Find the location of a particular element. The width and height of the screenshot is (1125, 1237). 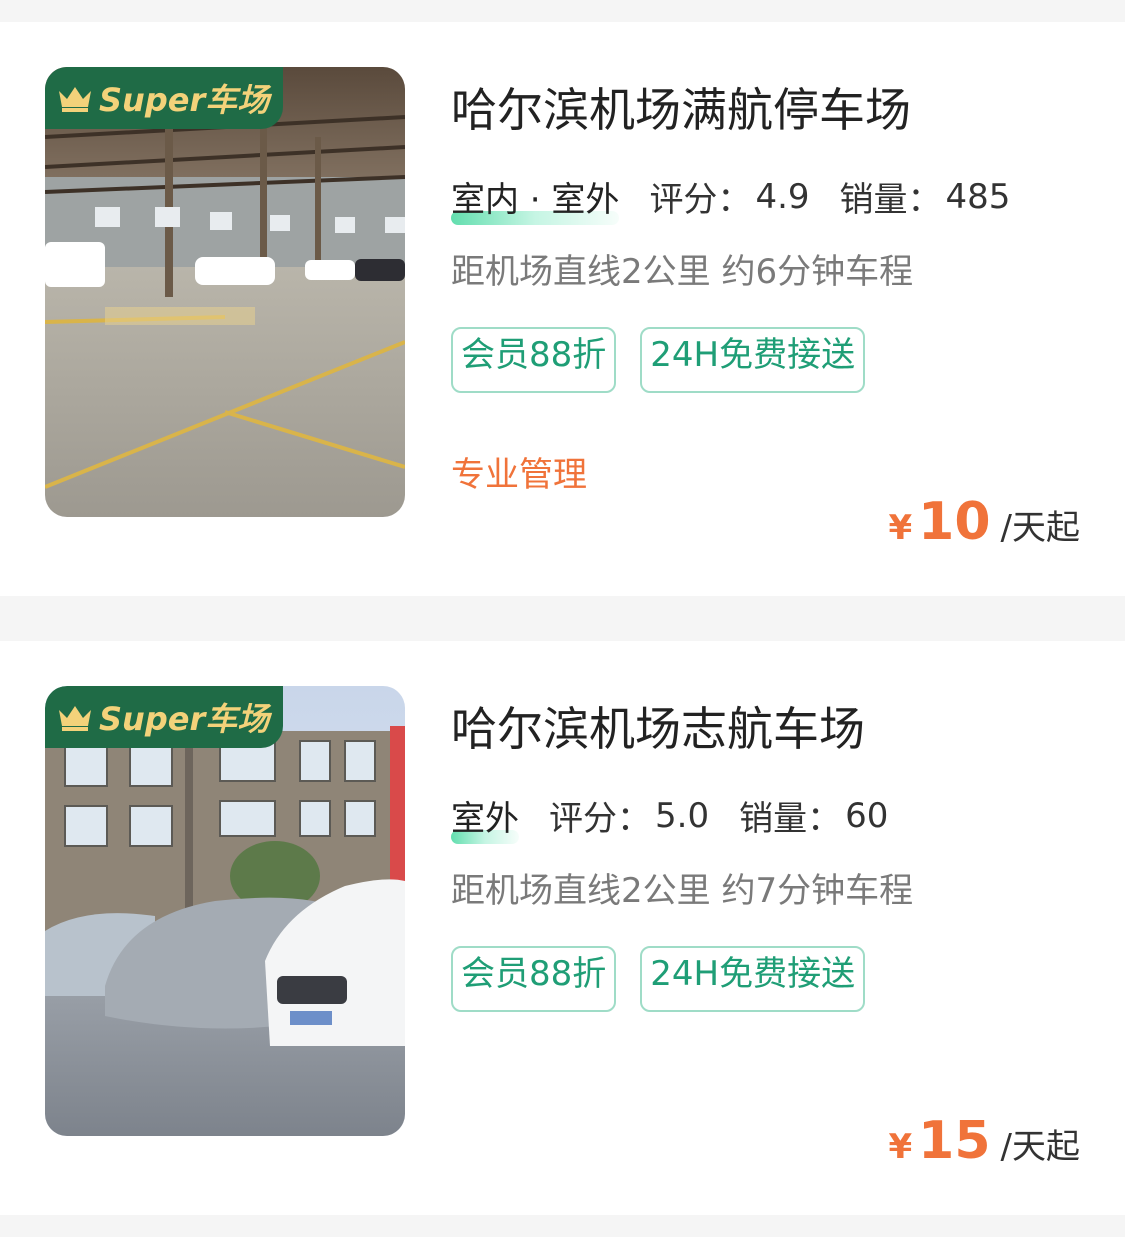

price-amount: 15 is located at coordinates (954, 1141).